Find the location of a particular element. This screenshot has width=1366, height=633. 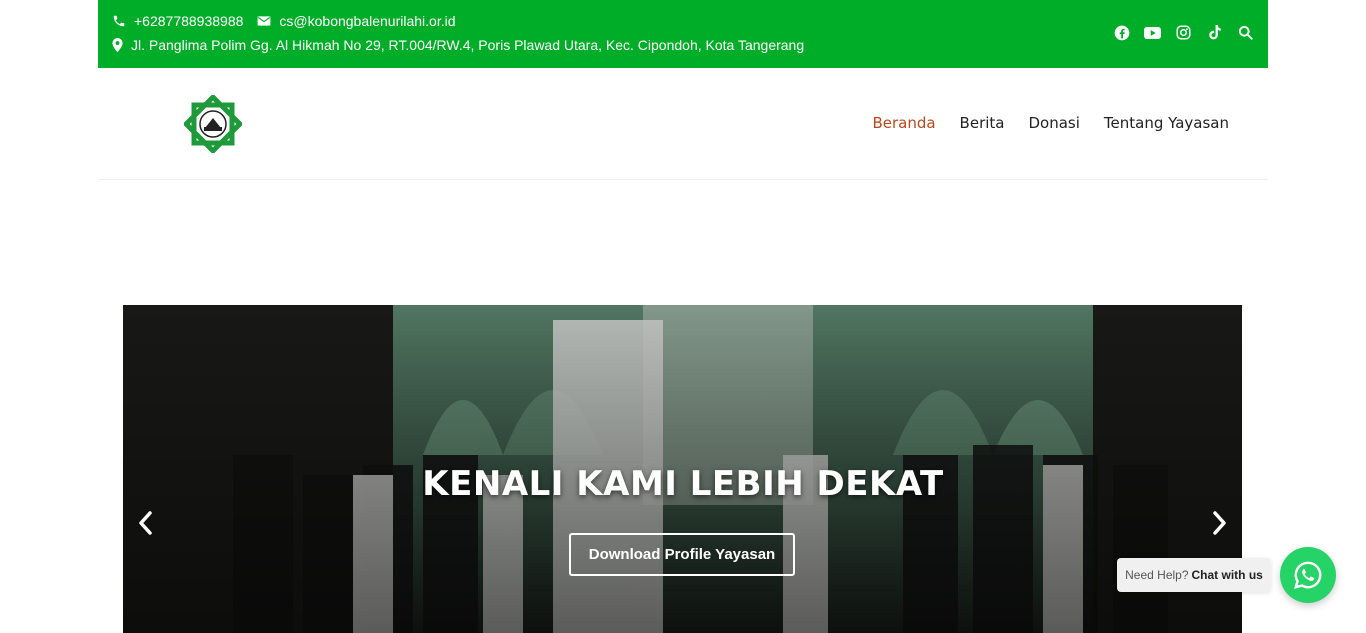

nav-berita: Berita is located at coordinates (982, 123).